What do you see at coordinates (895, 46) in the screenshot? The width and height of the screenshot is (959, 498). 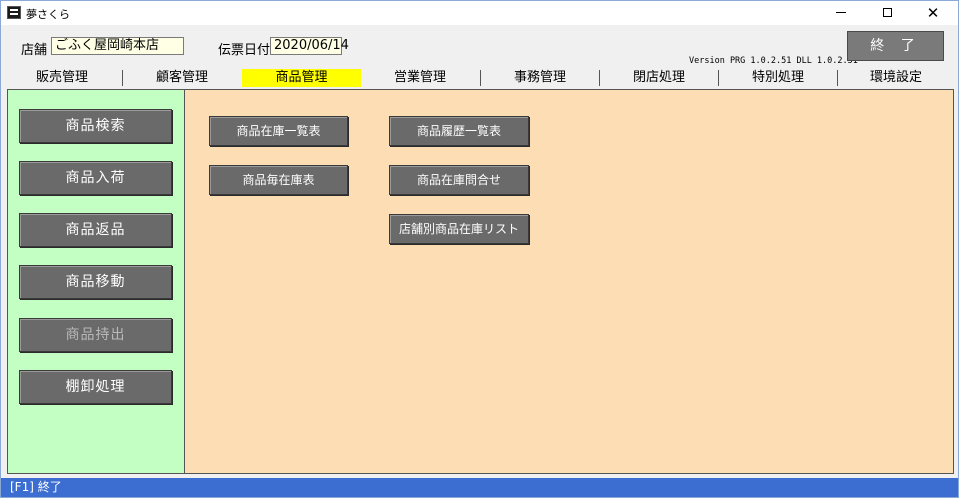 I see `exit-button: 終 了` at bounding box center [895, 46].